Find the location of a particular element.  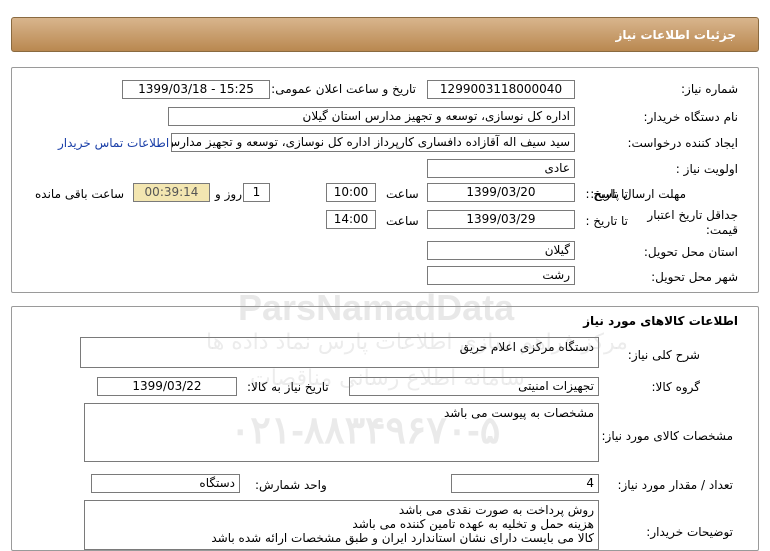

days-label: روز و is located at coordinates (228, 194).